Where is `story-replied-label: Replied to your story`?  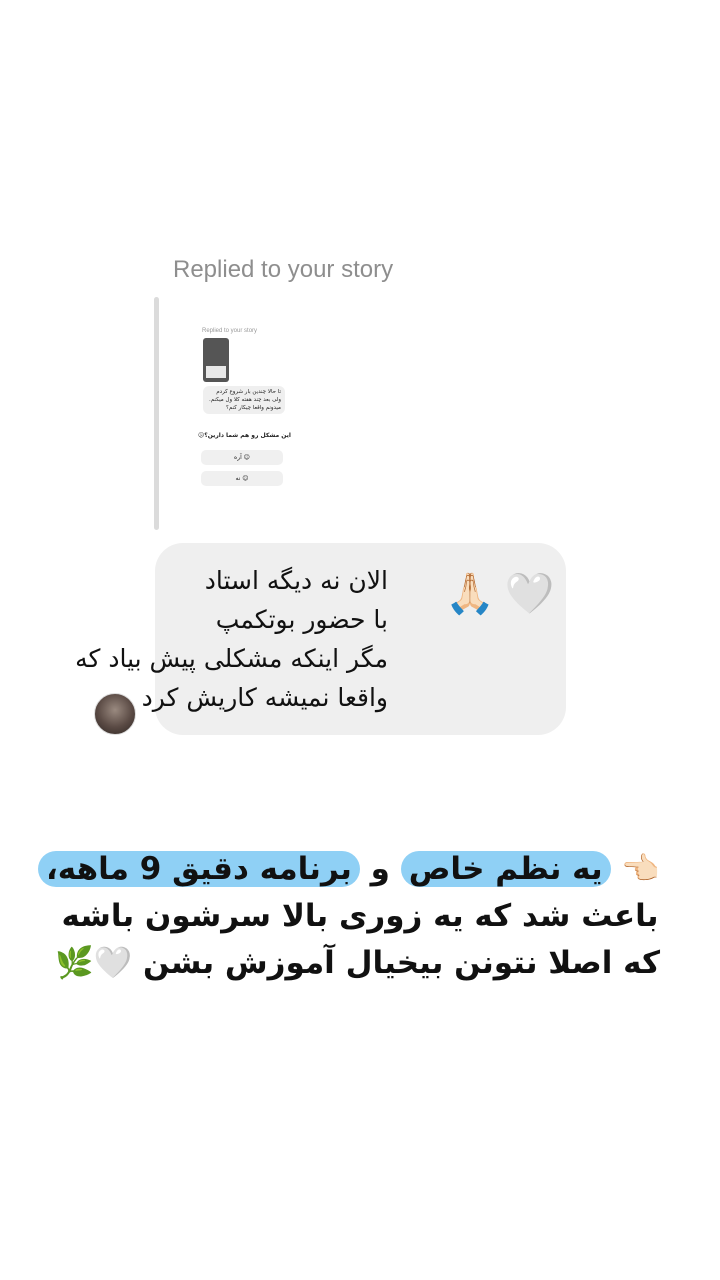 story-replied-label: Replied to your story is located at coordinates (230, 331).